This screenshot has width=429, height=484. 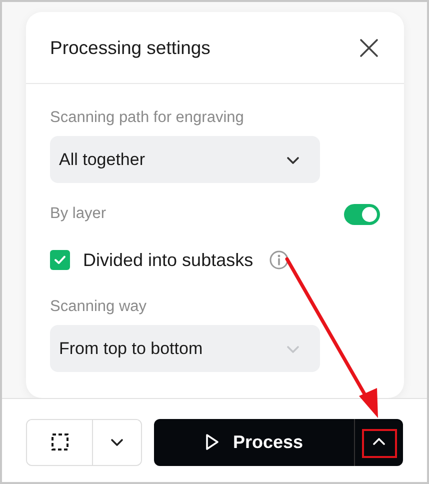 I want to click on panel-title: Processing settings, so click(x=130, y=47).